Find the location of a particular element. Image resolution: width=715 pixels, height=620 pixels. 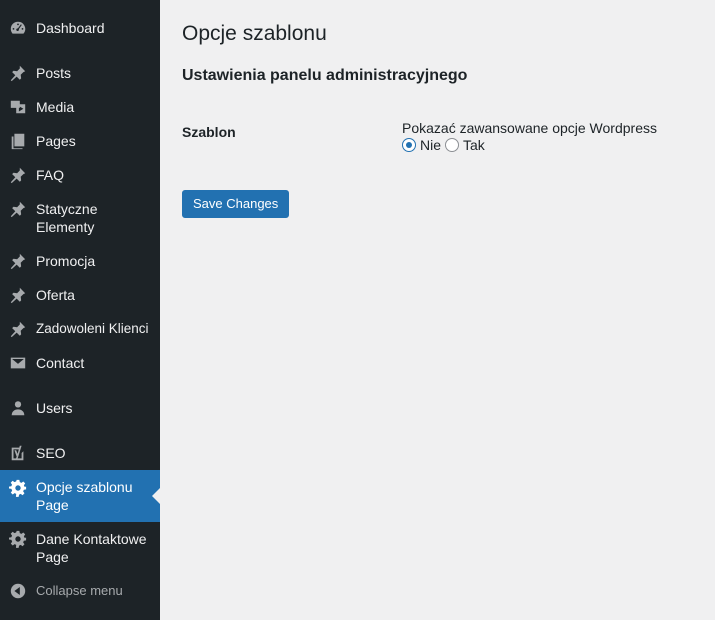

sidebar-item-label: Collapse menu is located at coordinates (79, 590).